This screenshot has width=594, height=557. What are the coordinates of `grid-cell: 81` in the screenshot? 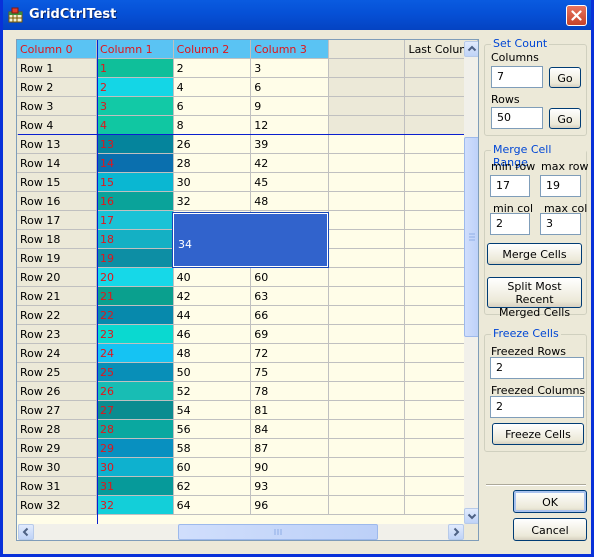 It's located at (289, 410).